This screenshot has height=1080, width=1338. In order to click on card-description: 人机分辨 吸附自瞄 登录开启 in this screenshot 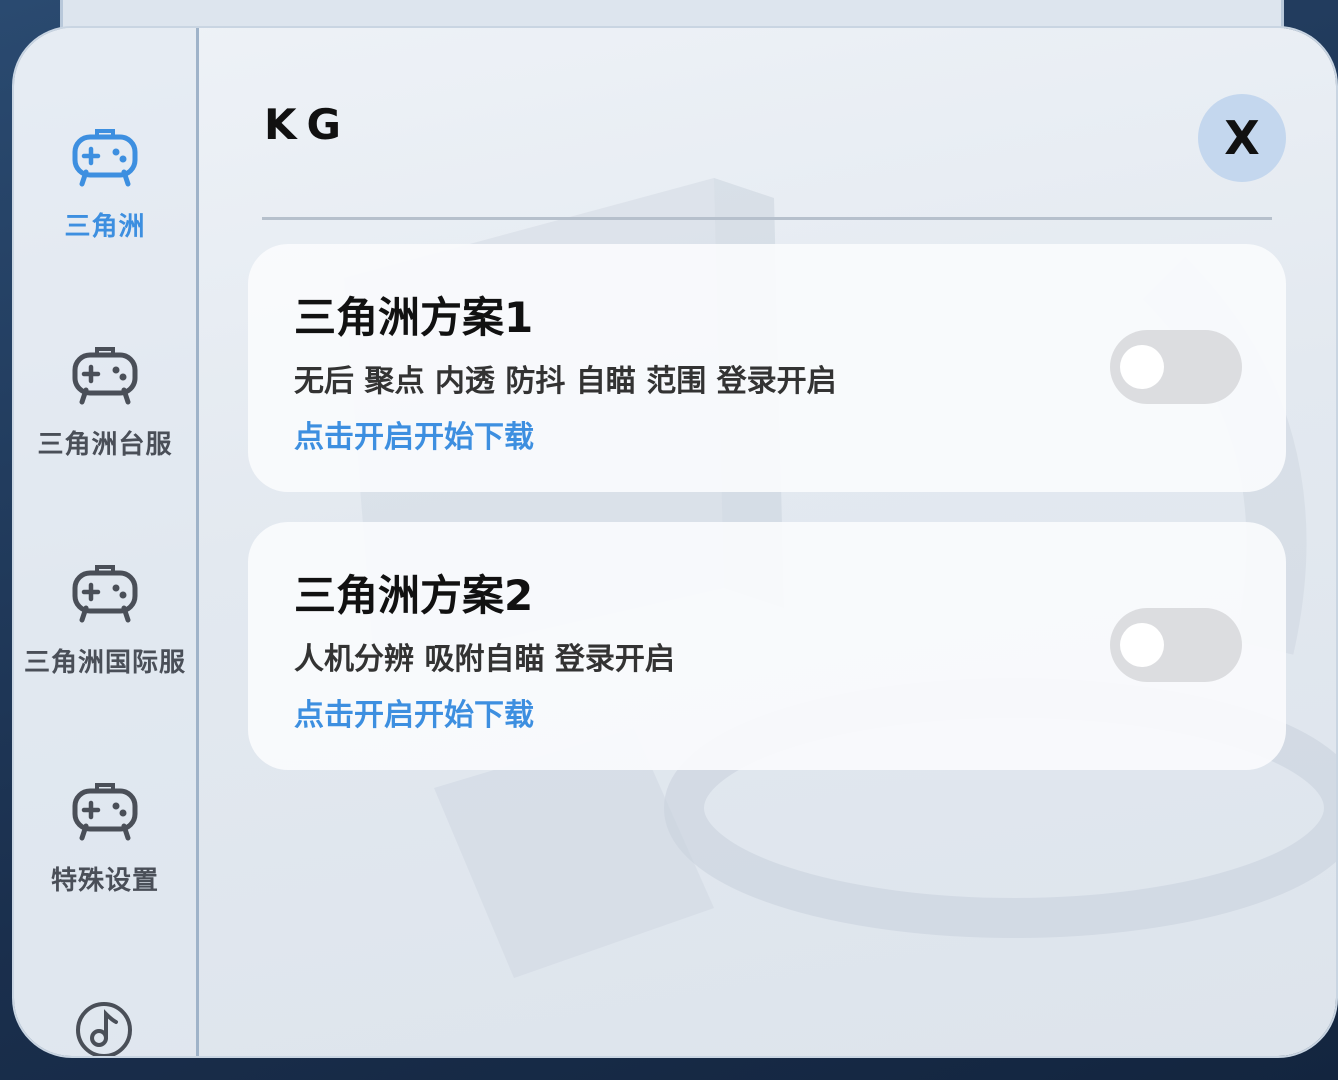, I will do `click(484, 659)`.